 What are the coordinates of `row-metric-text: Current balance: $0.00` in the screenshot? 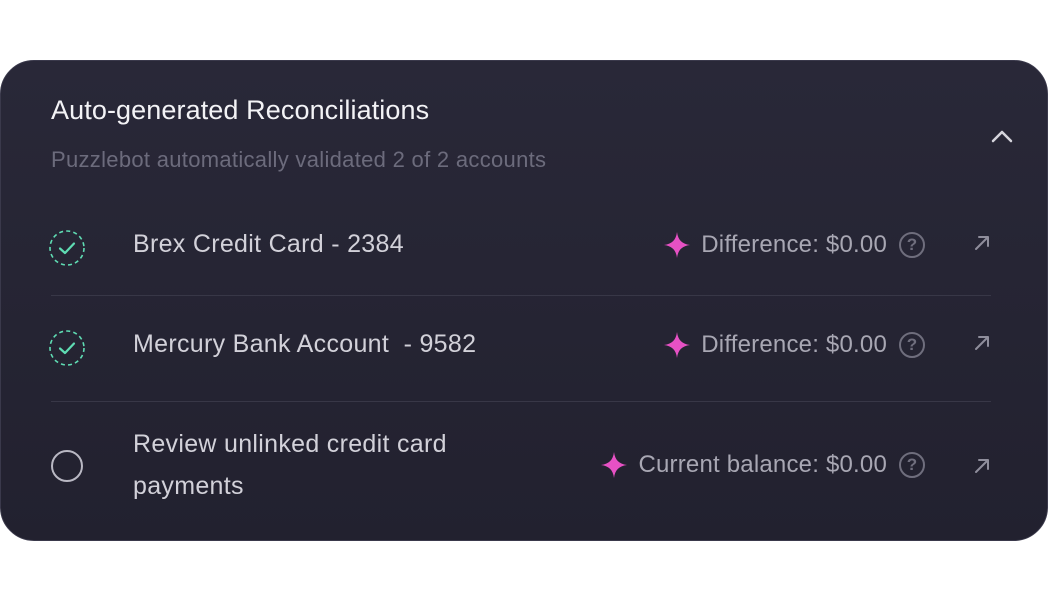 It's located at (762, 464).